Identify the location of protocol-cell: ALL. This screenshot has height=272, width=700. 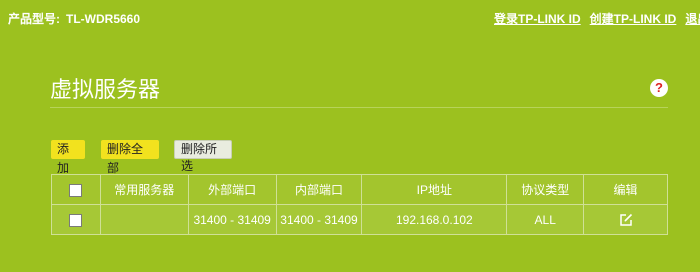
(545, 219).